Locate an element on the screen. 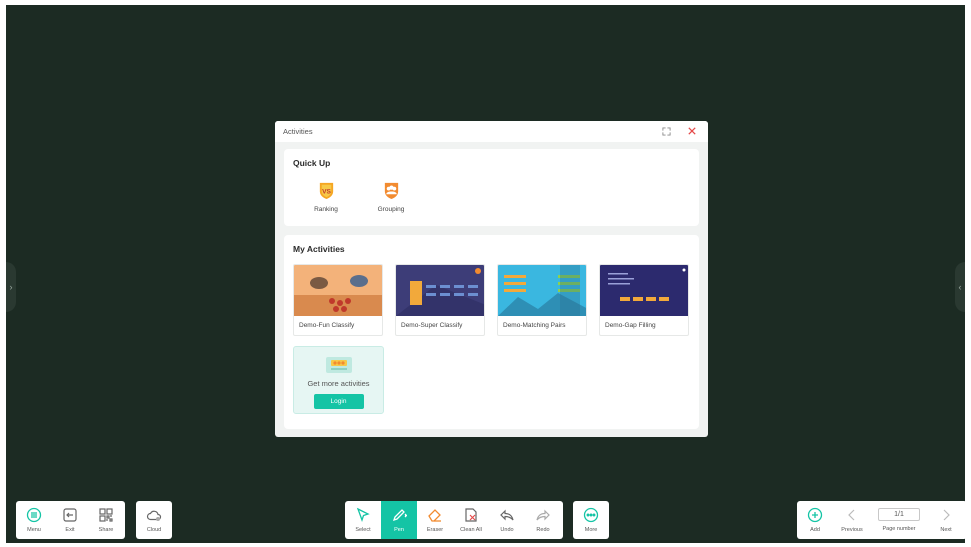 The width and height of the screenshot is (971, 547). exit-button: Exit is located at coordinates (70, 520).